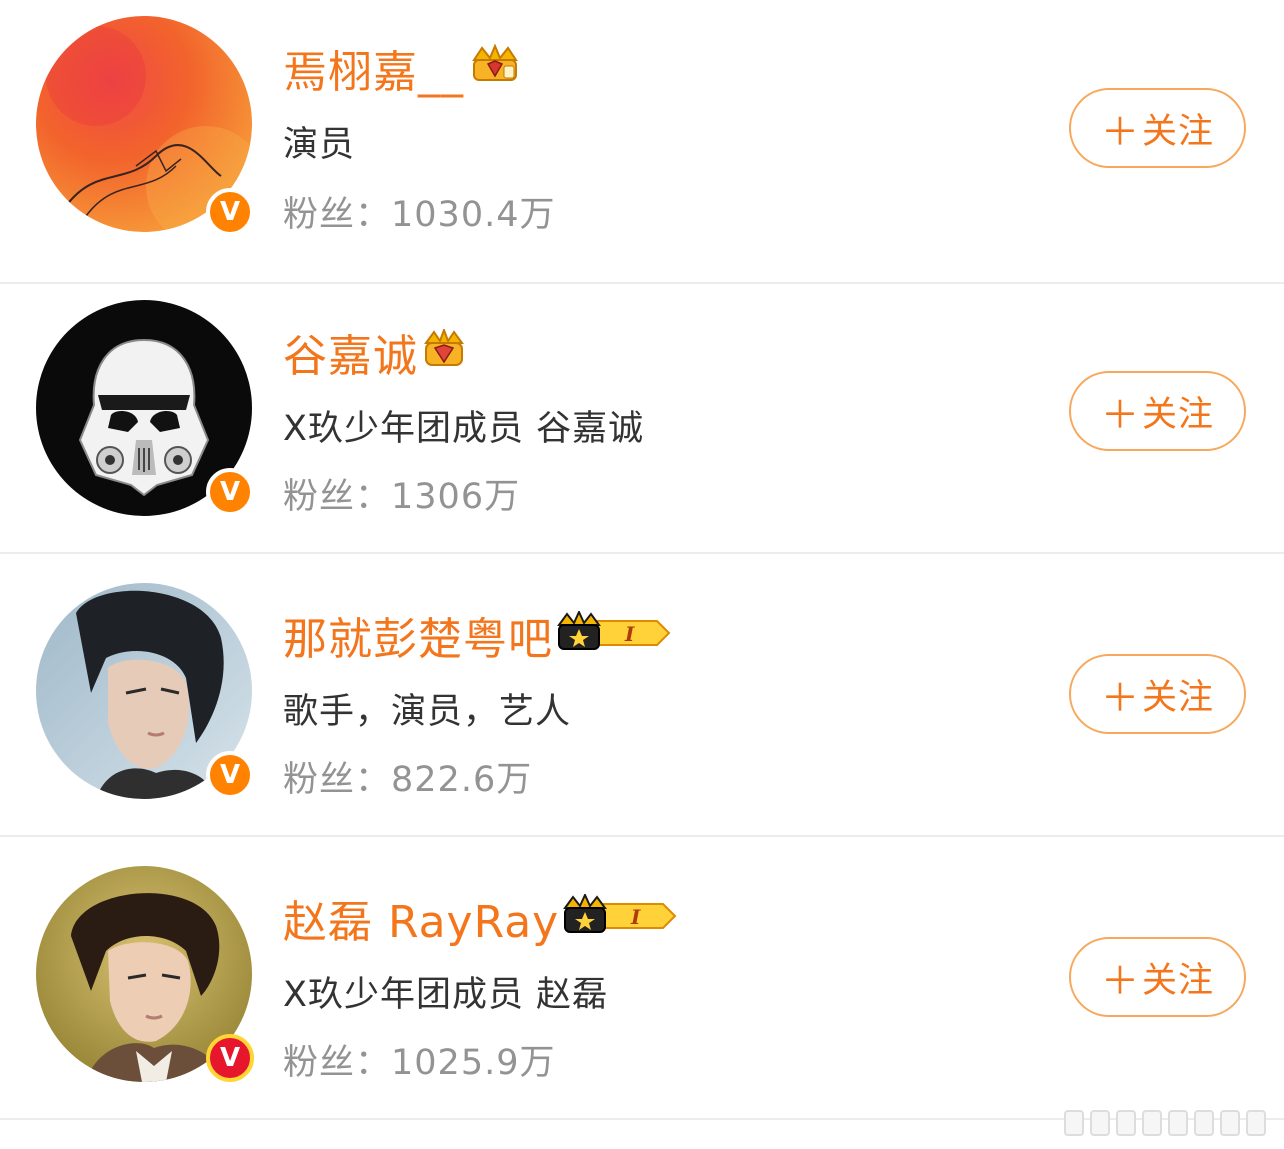 The height and width of the screenshot is (1149, 1284). What do you see at coordinates (473, 1063) in the screenshot?
I see `fans-value: 1025.9万` at bounding box center [473, 1063].